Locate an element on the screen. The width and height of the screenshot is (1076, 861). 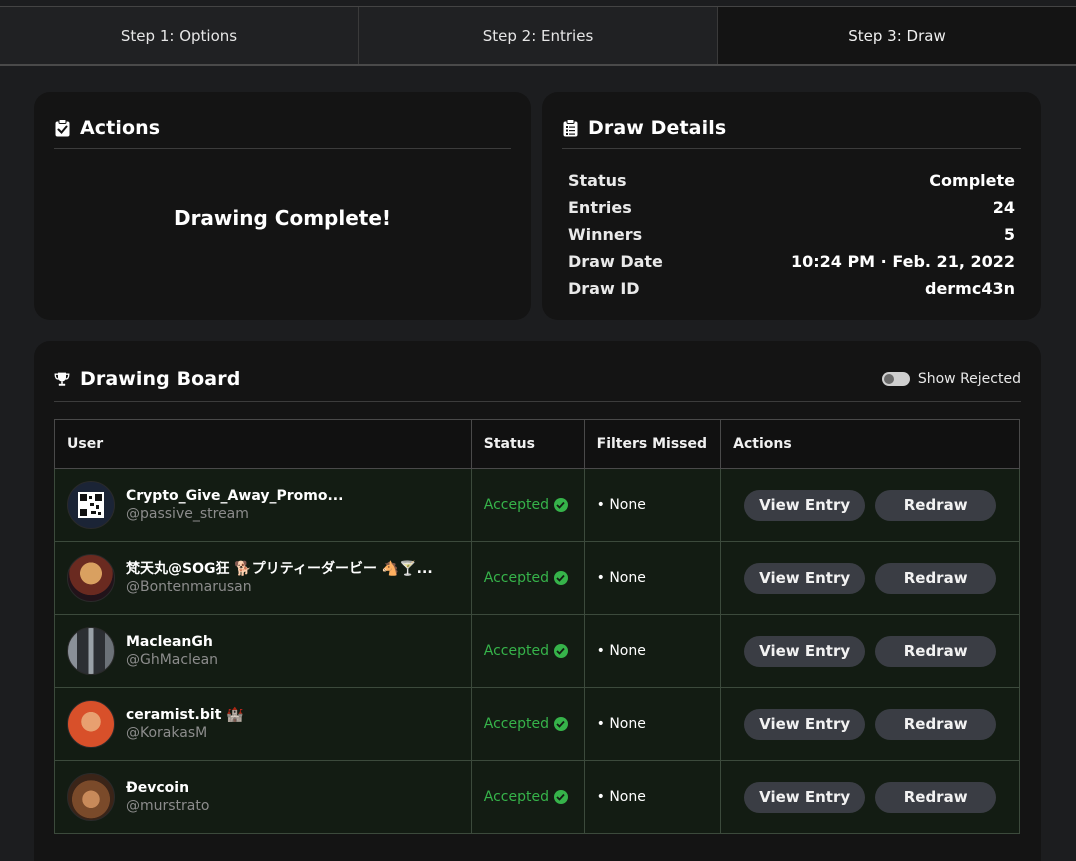
actions-title: Actions is located at coordinates (120, 127).